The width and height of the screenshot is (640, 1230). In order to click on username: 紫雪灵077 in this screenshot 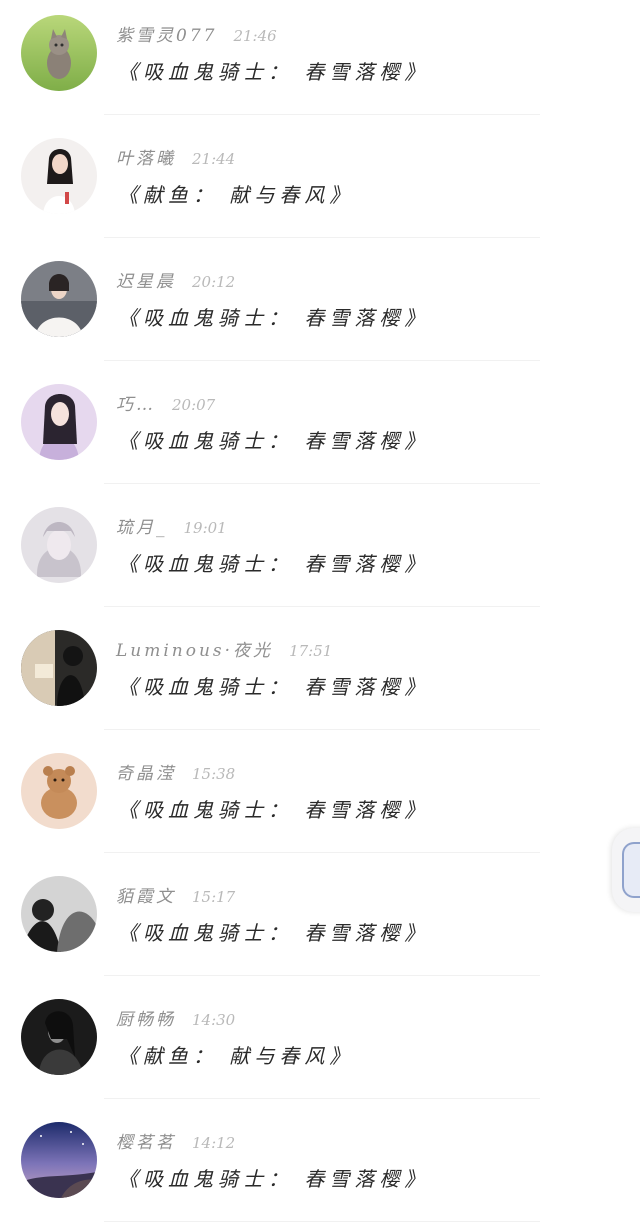, I will do `click(166, 36)`.